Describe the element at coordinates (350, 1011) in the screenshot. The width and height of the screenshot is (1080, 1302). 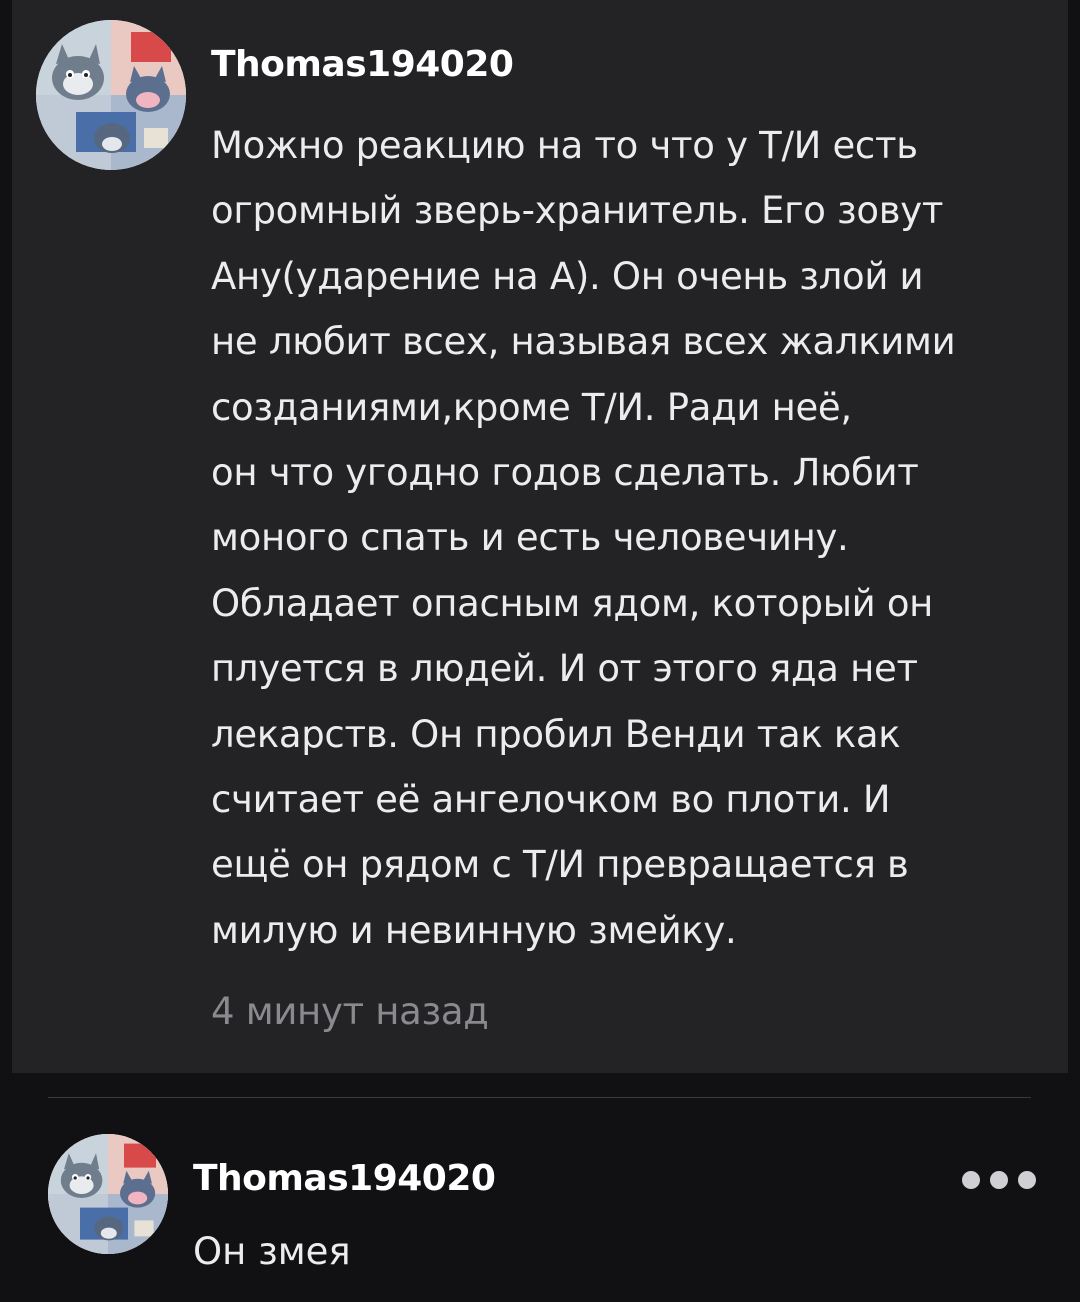
I see `comment-timestamp: 4 минут назад` at that location.